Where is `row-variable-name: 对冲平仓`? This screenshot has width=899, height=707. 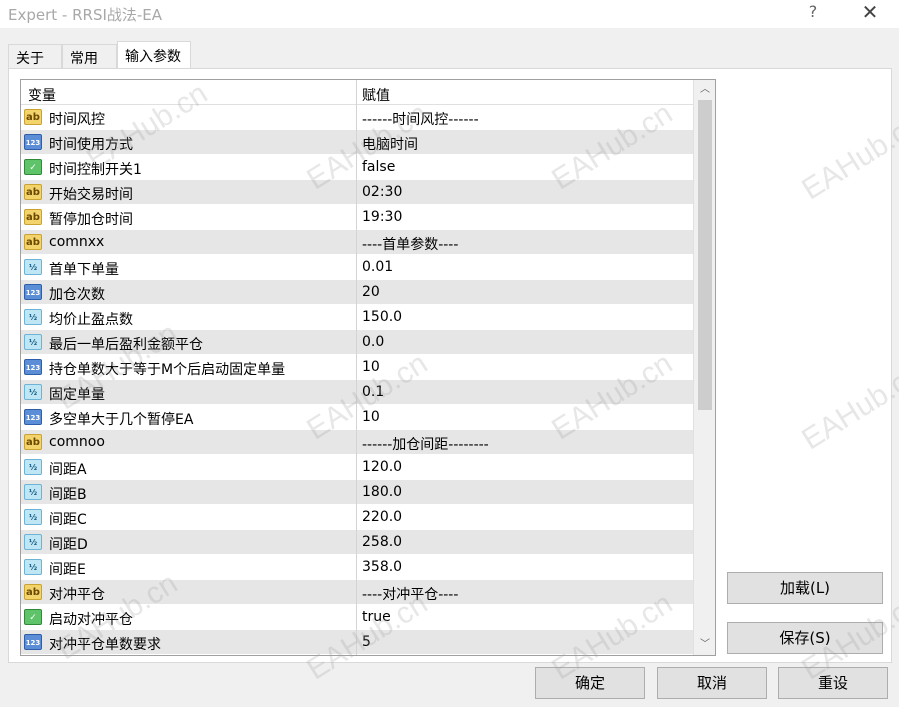 row-variable-name: 对冲平仓 is located at coordinates (77, 595).